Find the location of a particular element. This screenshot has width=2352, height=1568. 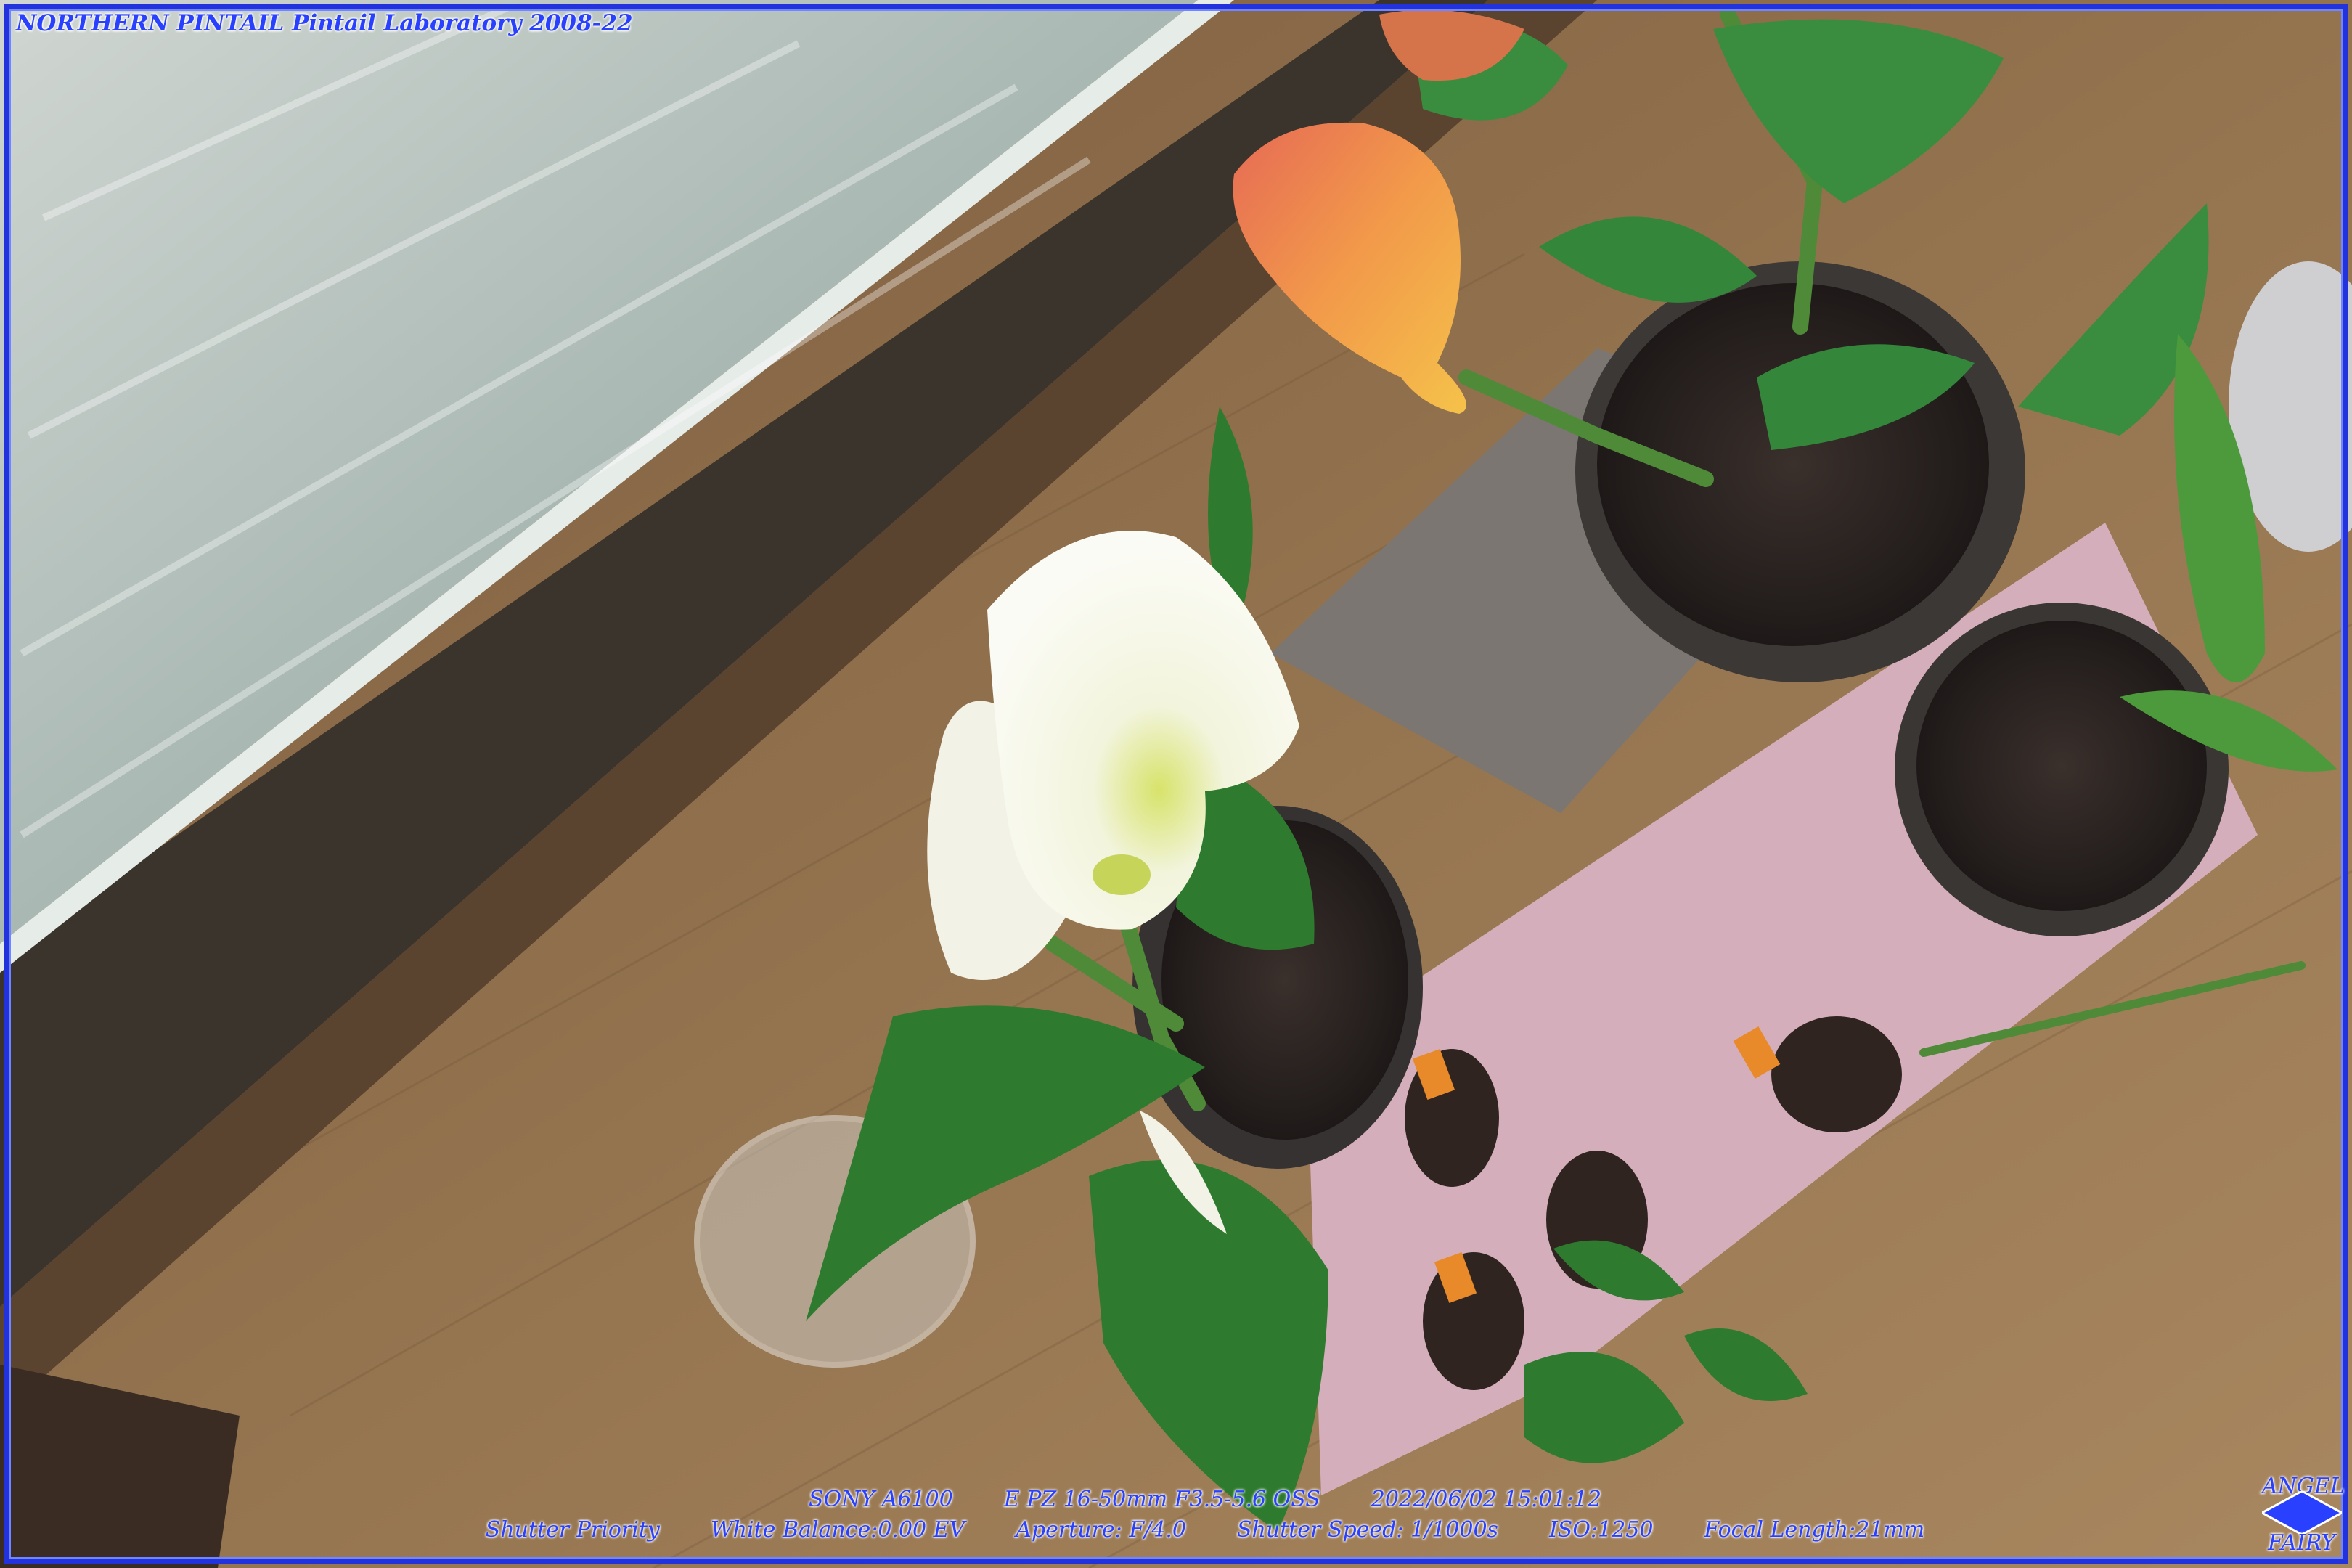

pot-right-soil is located at coordinates (2062, 766).